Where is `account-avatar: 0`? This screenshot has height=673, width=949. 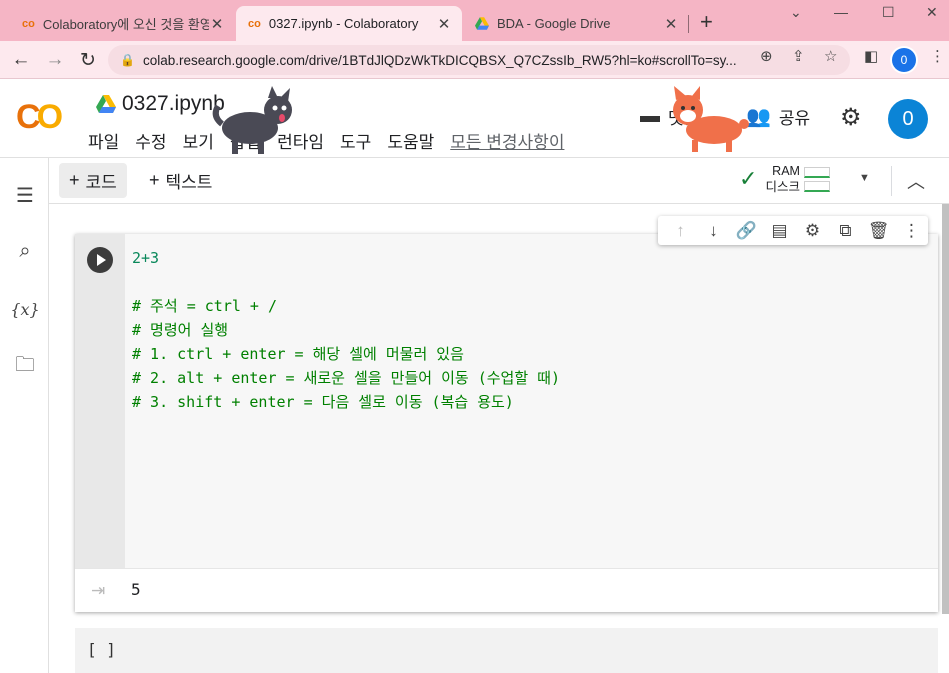
account-avatar: 0 is located at coordinates (908, 119).